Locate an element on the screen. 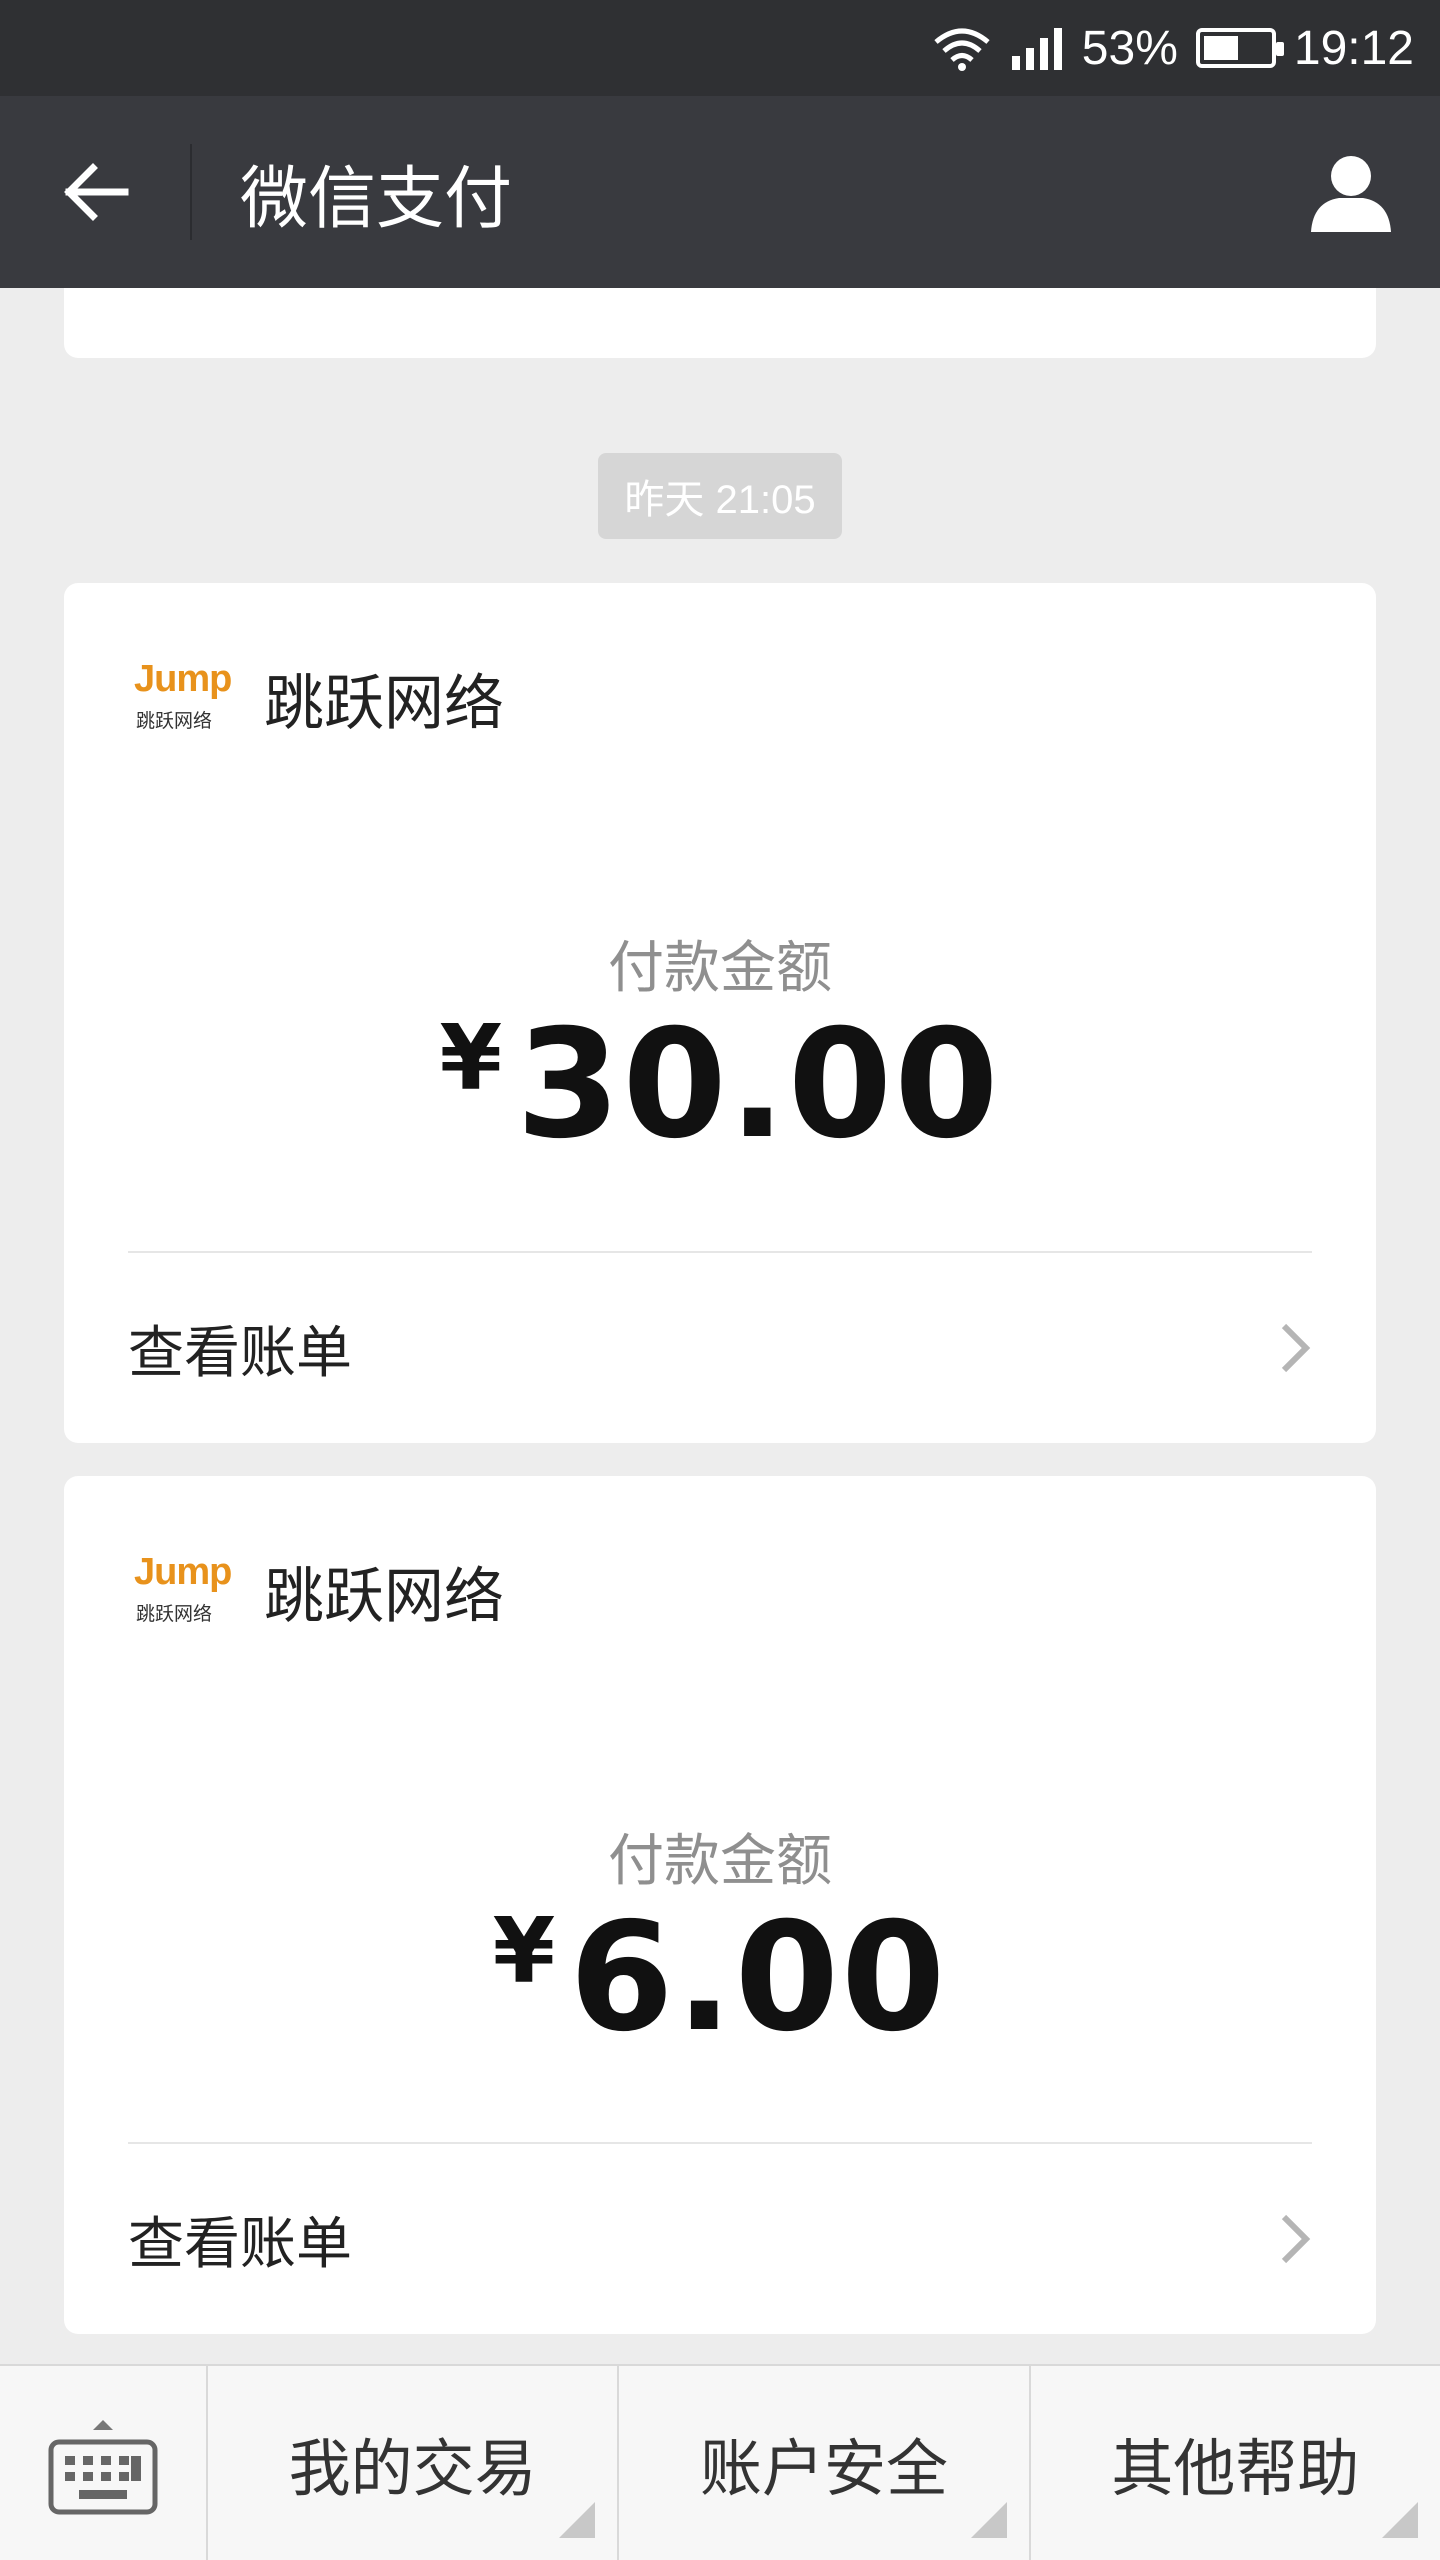  timestamp: 昨天 21:05 is located at coordinates (720, 496).